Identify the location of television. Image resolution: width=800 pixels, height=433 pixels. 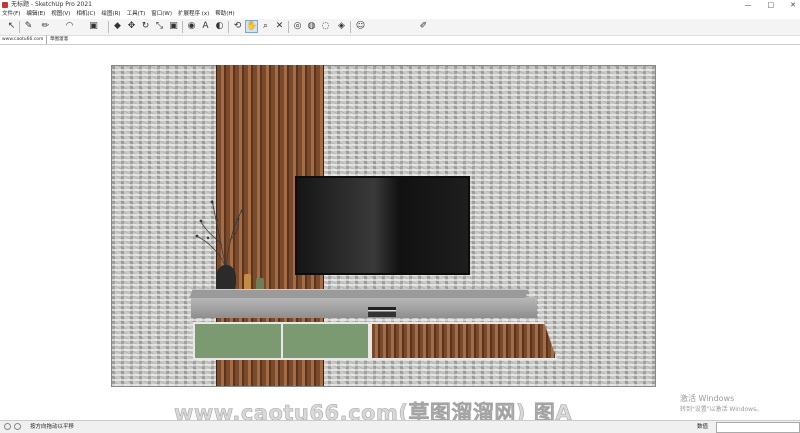
(382, 225).